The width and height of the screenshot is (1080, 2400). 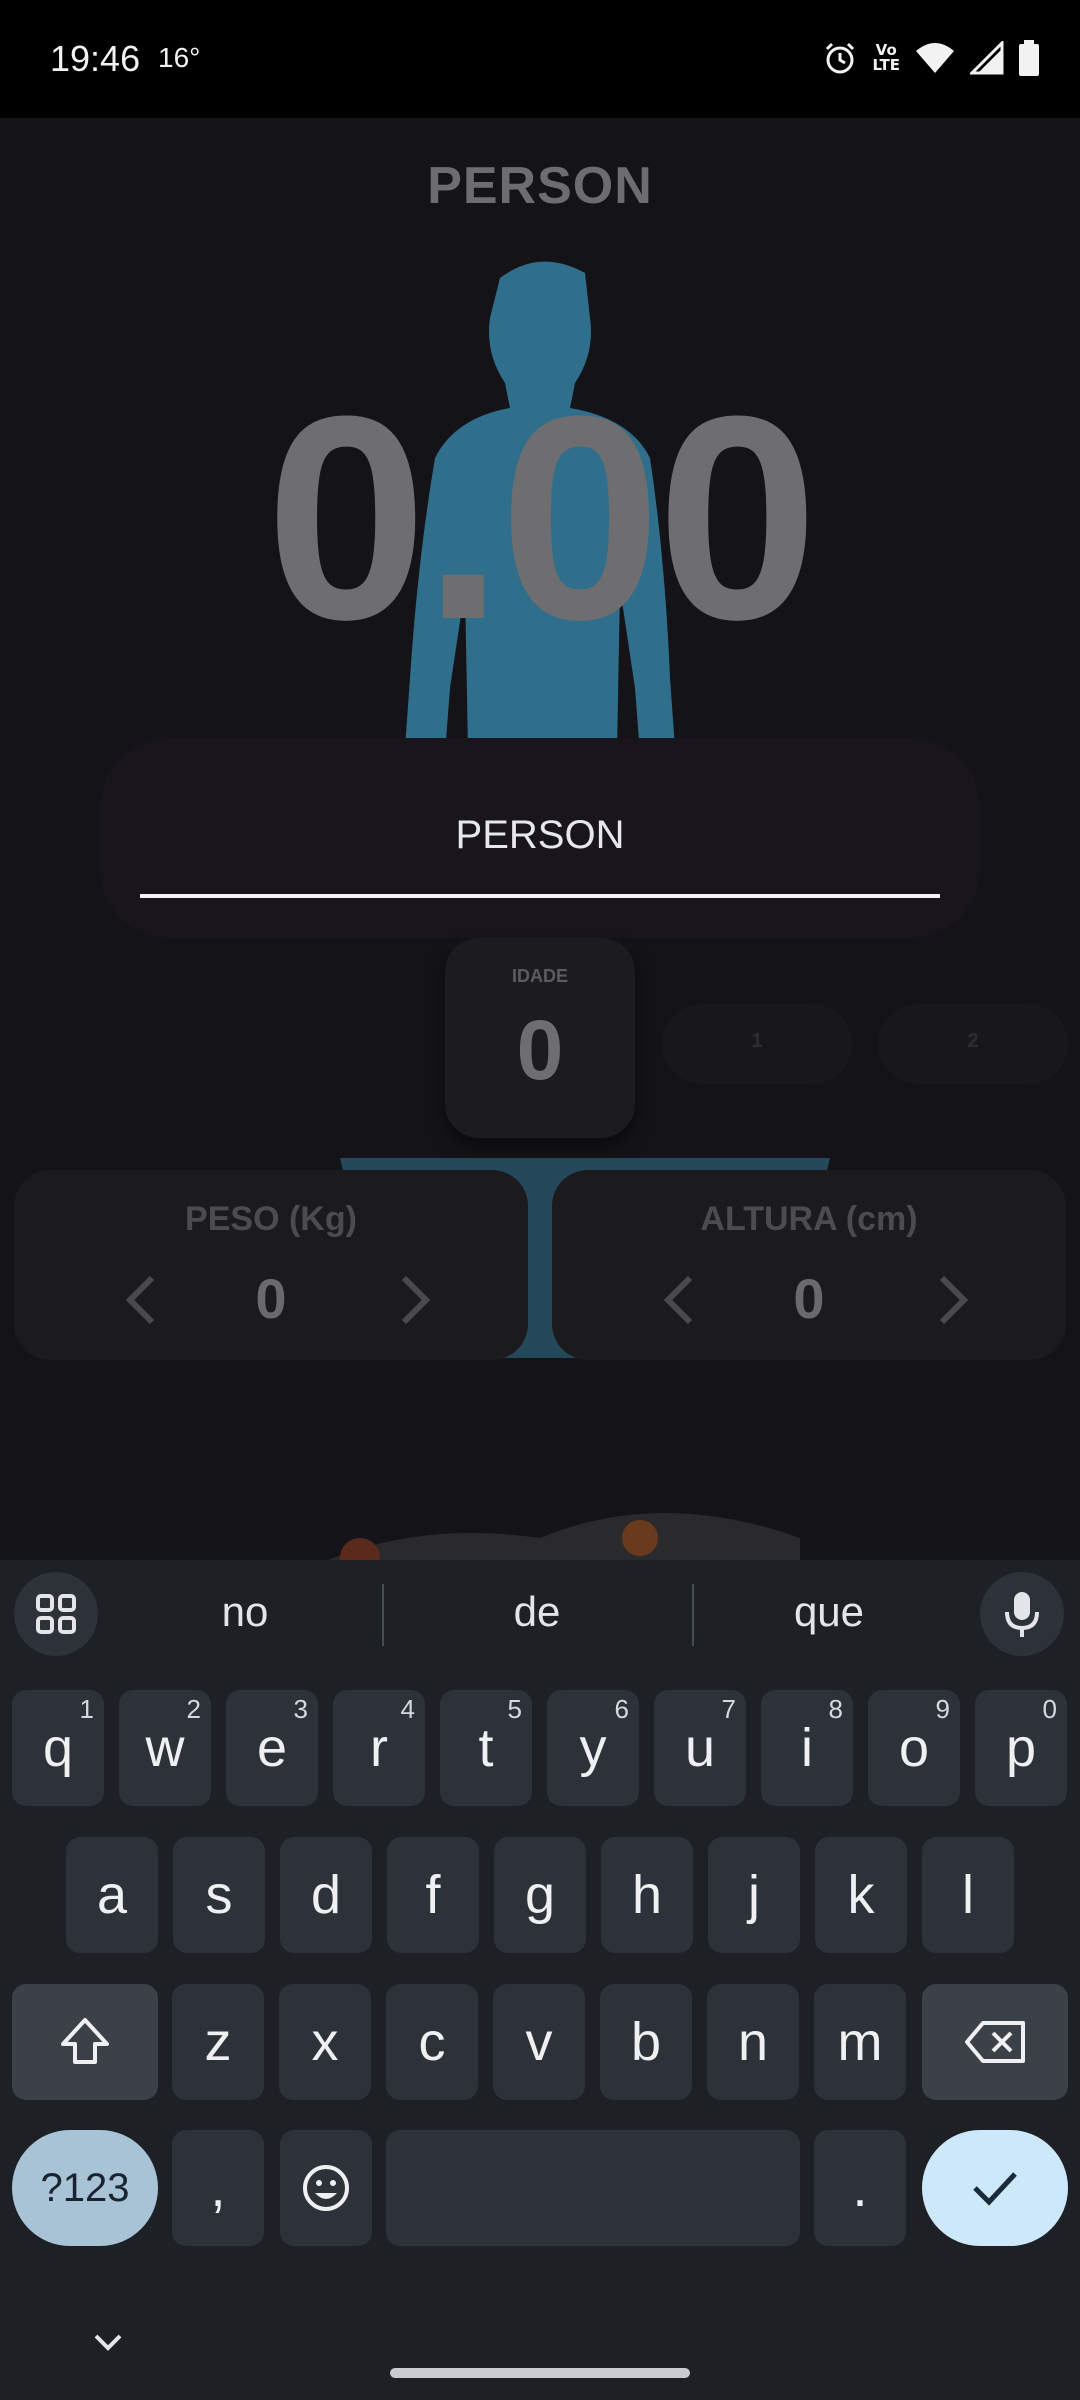 I want to click on key-label: w, so click(x=165, y=1748).